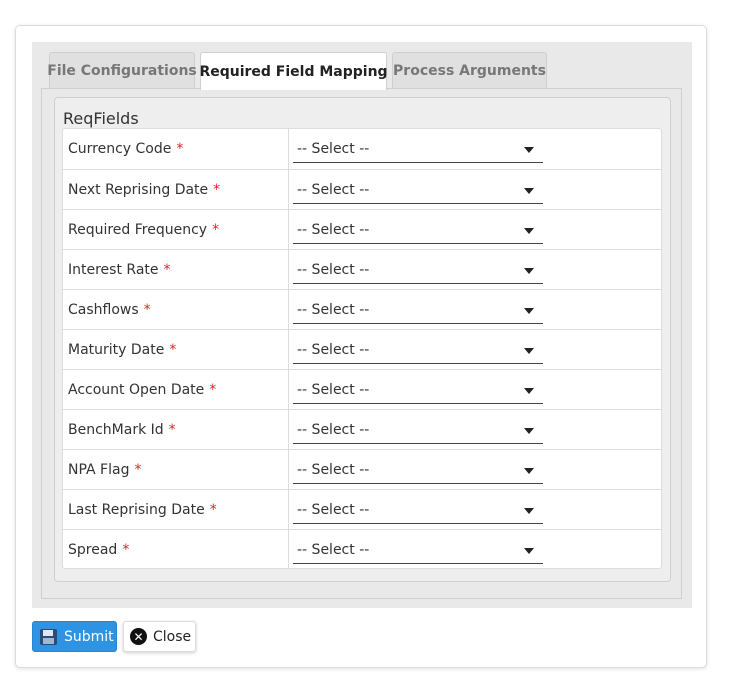 The image size is (730, 688). I want to click on submit-button: Submit, so click(74, 636).